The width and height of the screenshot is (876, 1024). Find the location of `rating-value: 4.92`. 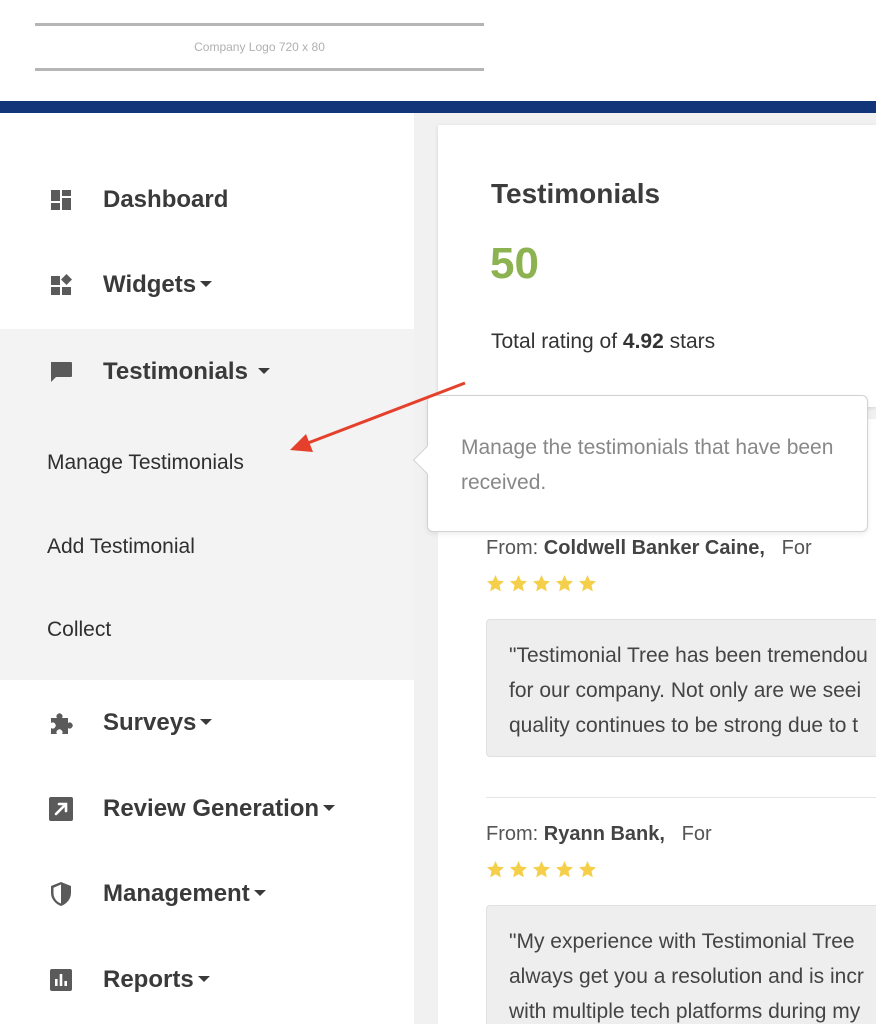

rating-value: 4.92 is located at coordinates (643, 341).